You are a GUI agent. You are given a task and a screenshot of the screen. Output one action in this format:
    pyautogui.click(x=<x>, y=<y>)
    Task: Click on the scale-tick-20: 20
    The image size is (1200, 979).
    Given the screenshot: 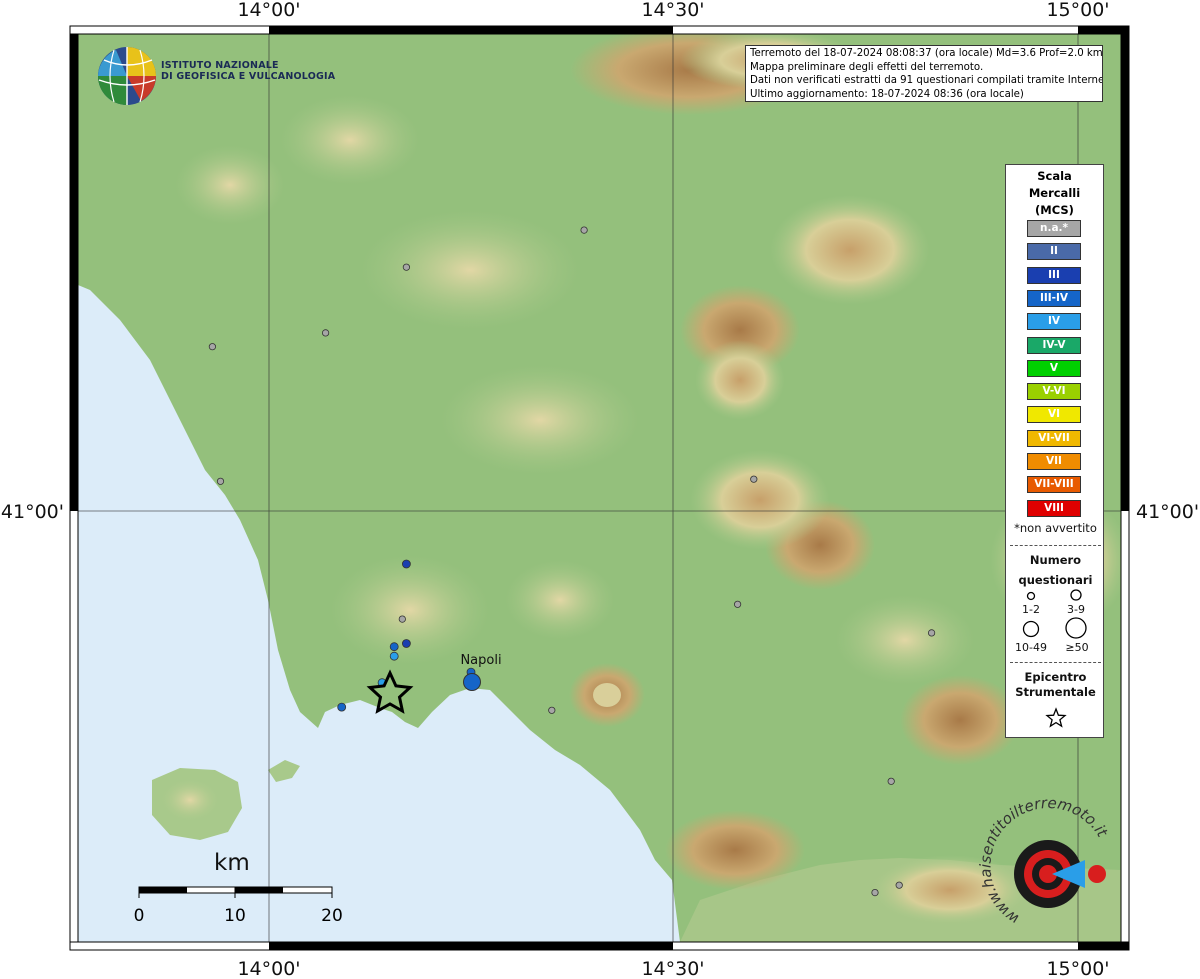 What is the action you would take?
    pyautogui.click(x=332, y=916)
    